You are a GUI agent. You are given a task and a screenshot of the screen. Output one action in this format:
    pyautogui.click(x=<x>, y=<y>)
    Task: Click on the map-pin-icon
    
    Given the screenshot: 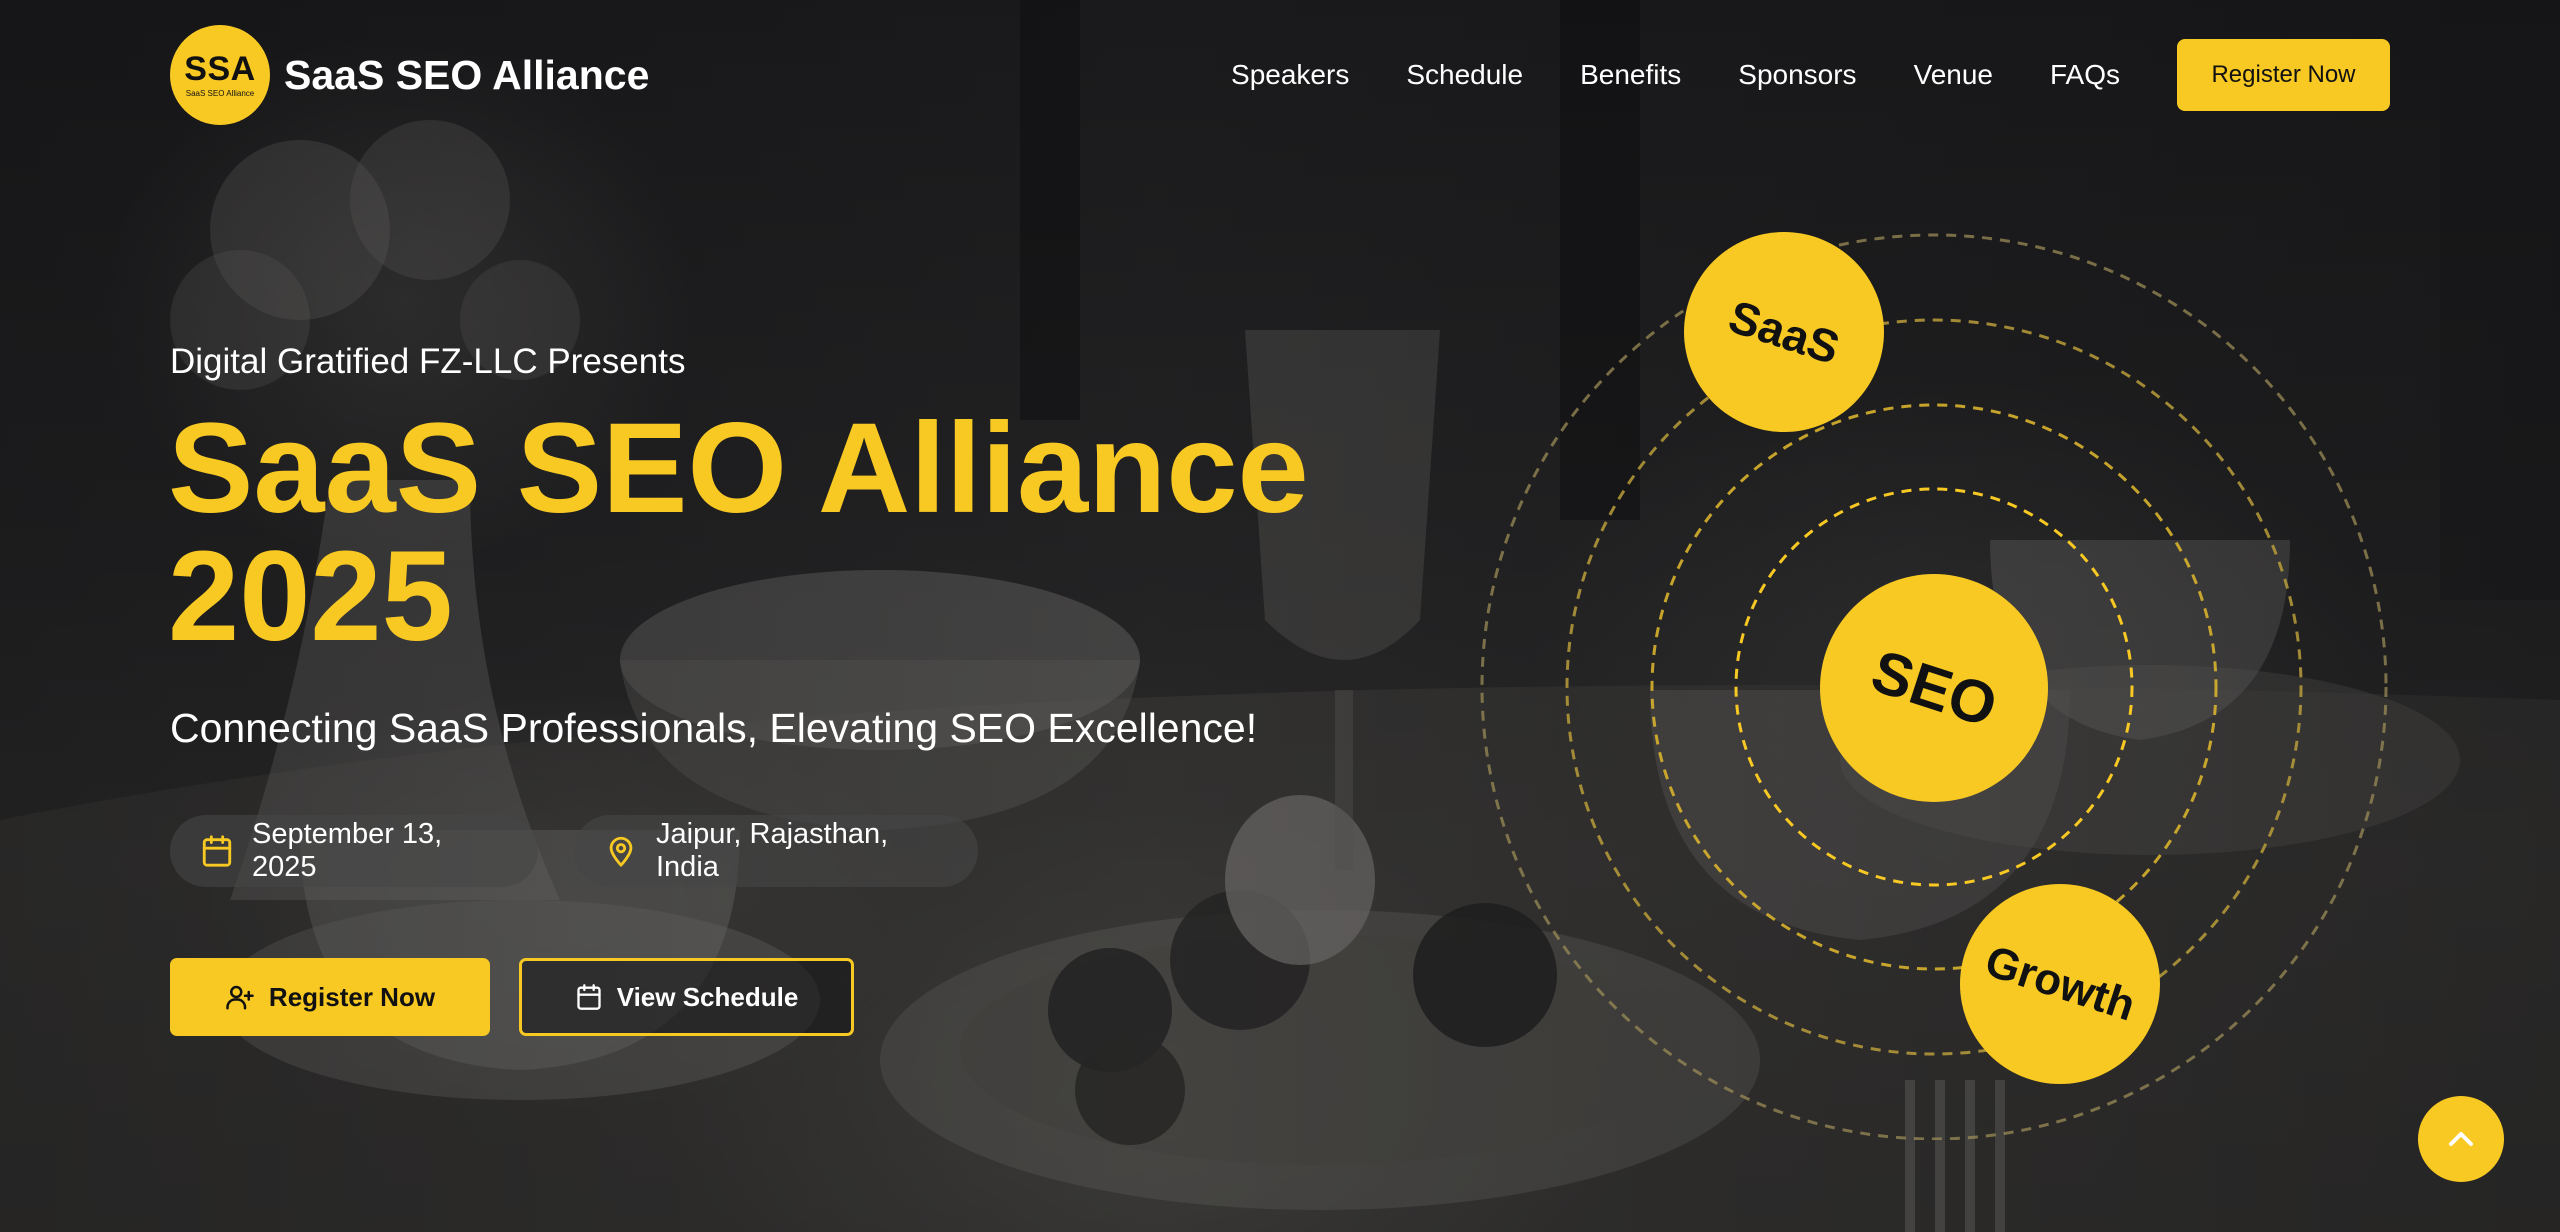 What is the action you would take?
    pyautogui.click(x=621, y=851)
    